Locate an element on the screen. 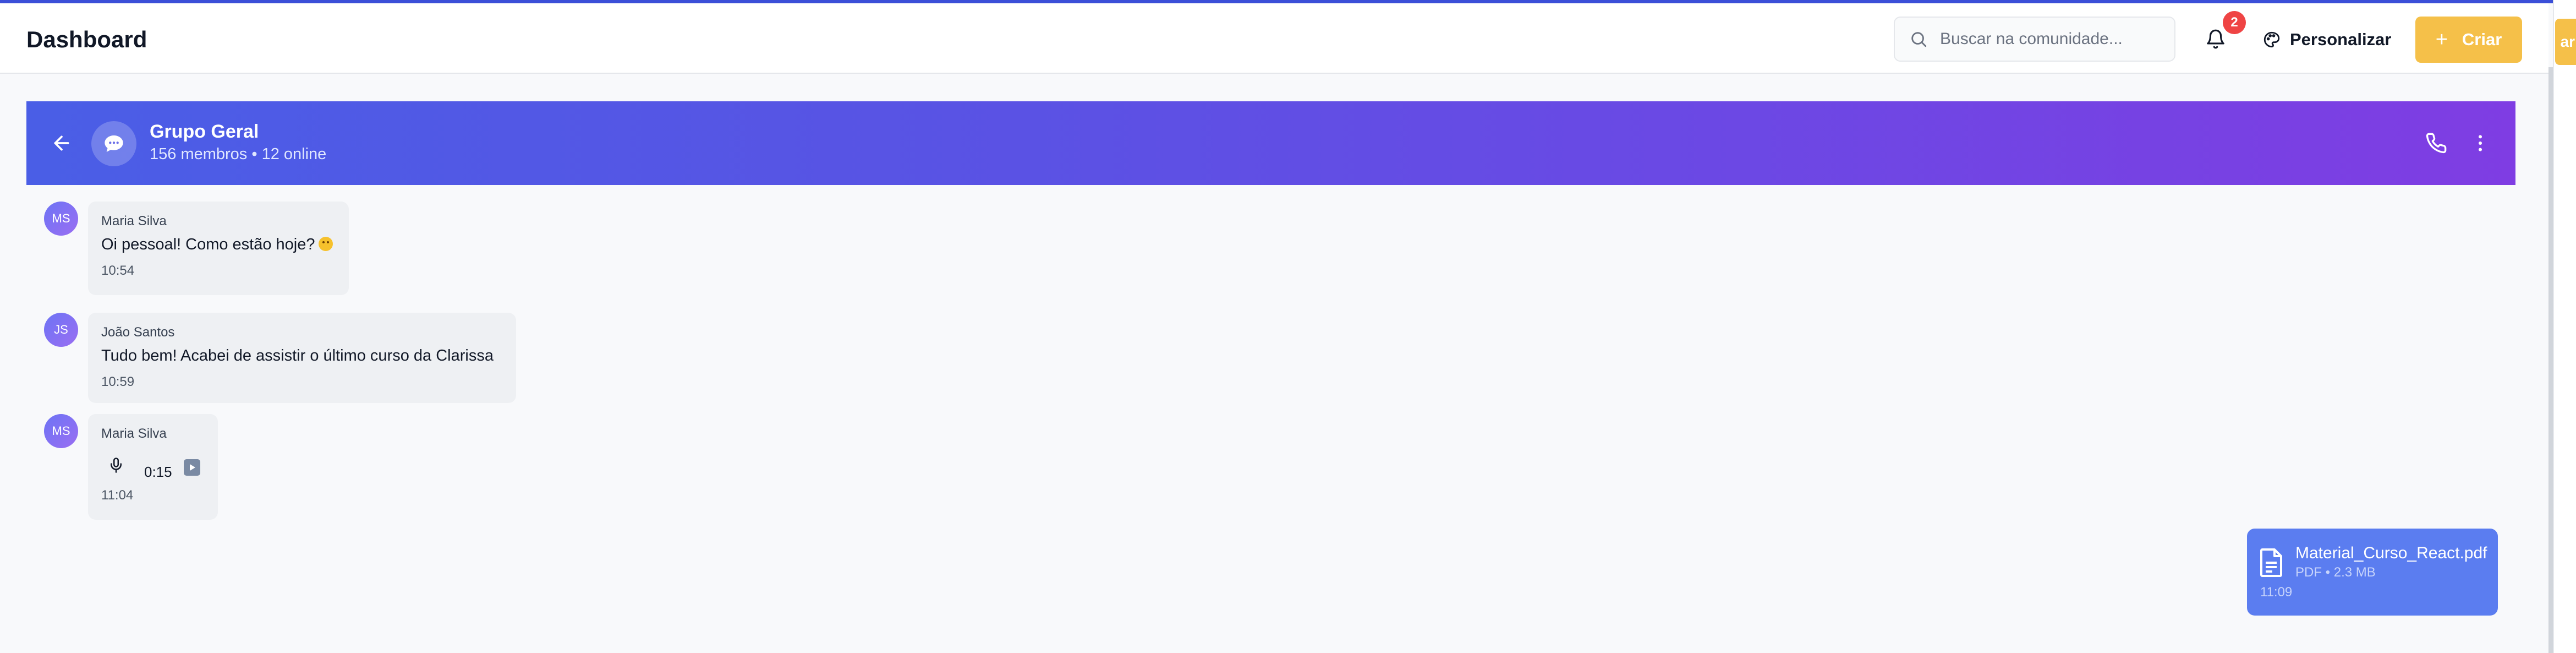  chat-header: Grupo Geral 156 membros • 12 online is located at coordinates (1270, 143).